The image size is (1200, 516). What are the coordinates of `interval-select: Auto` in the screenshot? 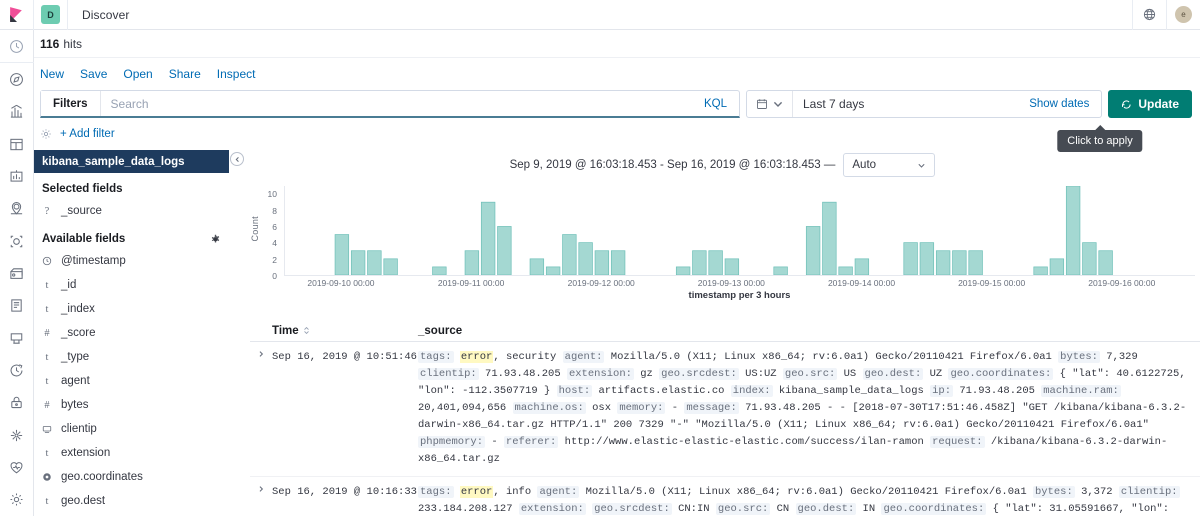 It's located at (889, 165).